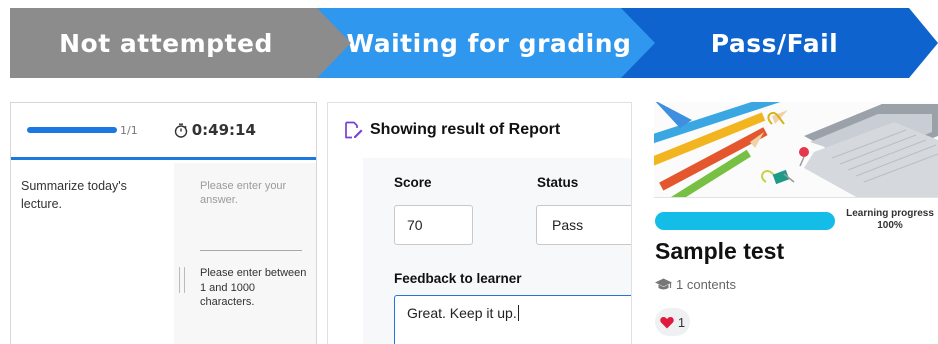 The image size is (938, 344). Describe the element at coordinates (223, 130) in the screenshot. I see `timer-value: 0:49:14` at that location.